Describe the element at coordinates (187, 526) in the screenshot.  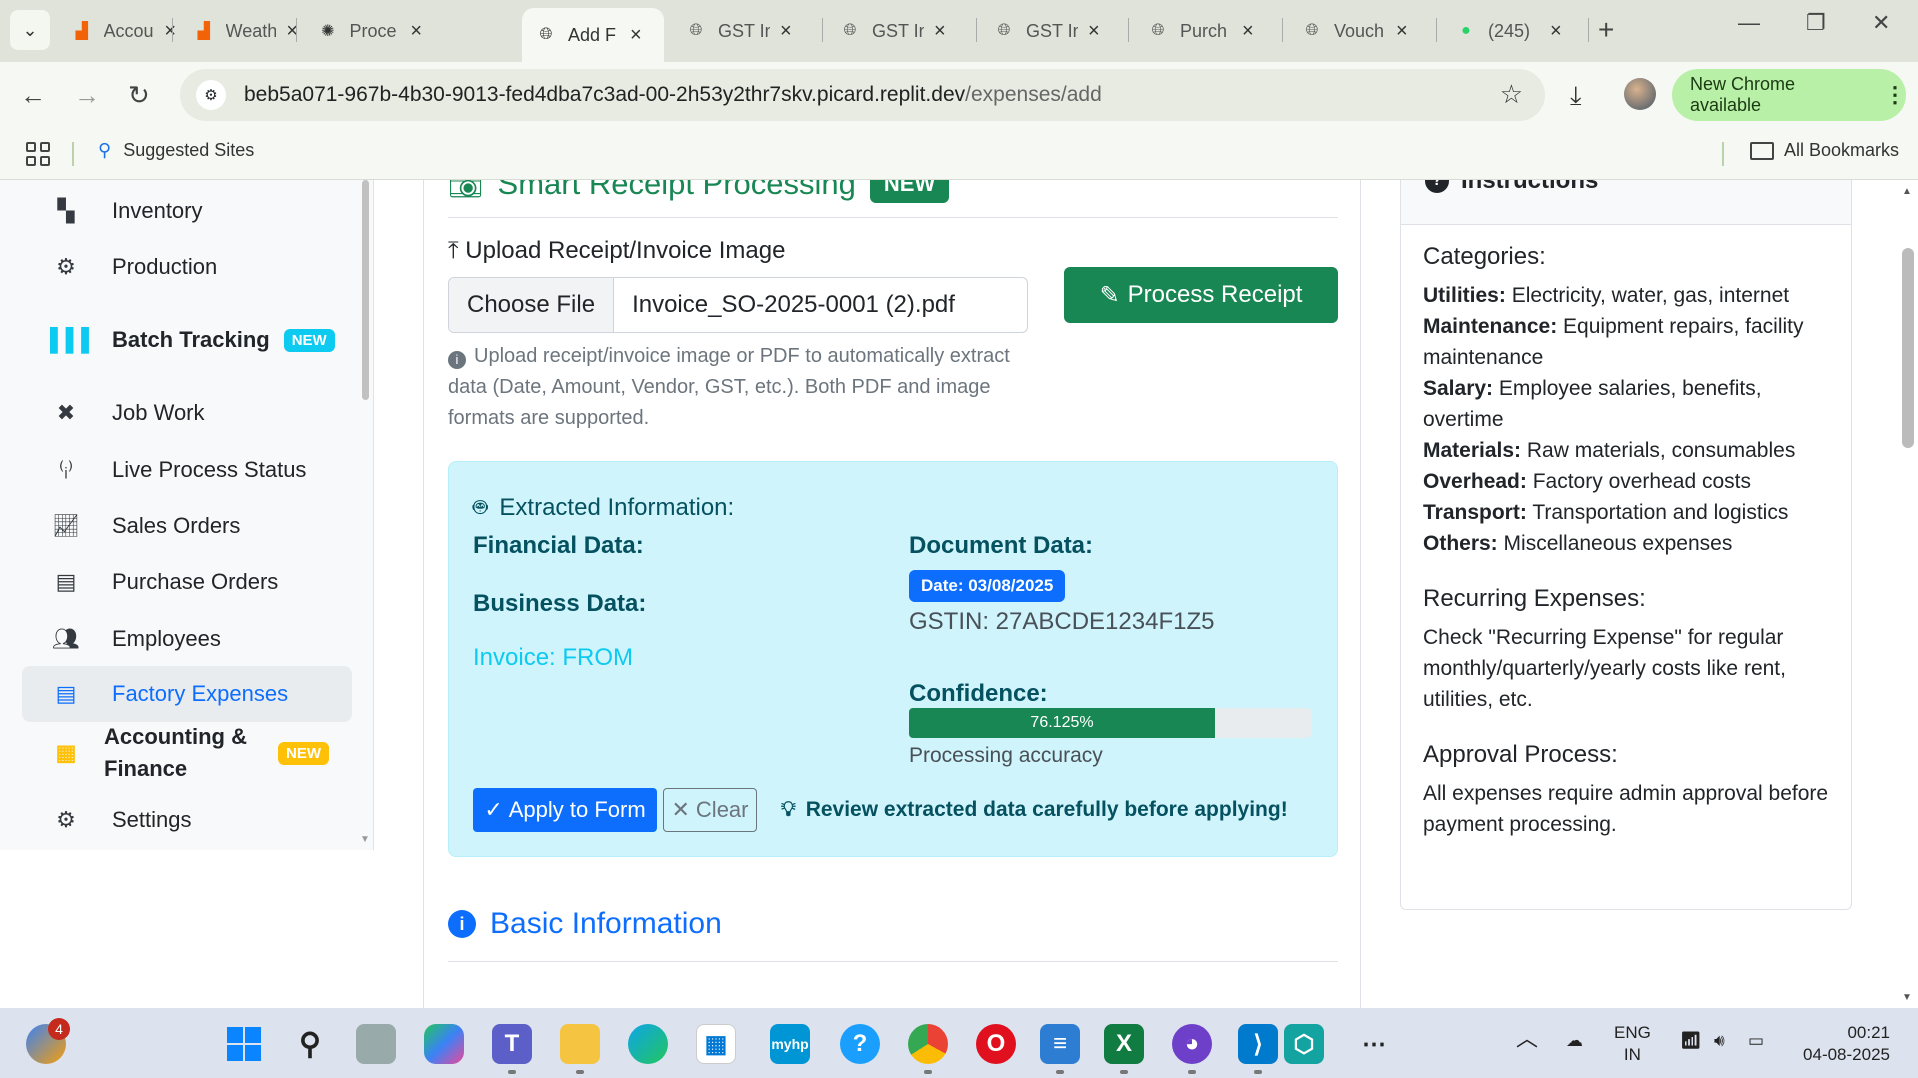
I see `sidebar-item-sales-orders: 📈︎ Sales Orders` at that location.